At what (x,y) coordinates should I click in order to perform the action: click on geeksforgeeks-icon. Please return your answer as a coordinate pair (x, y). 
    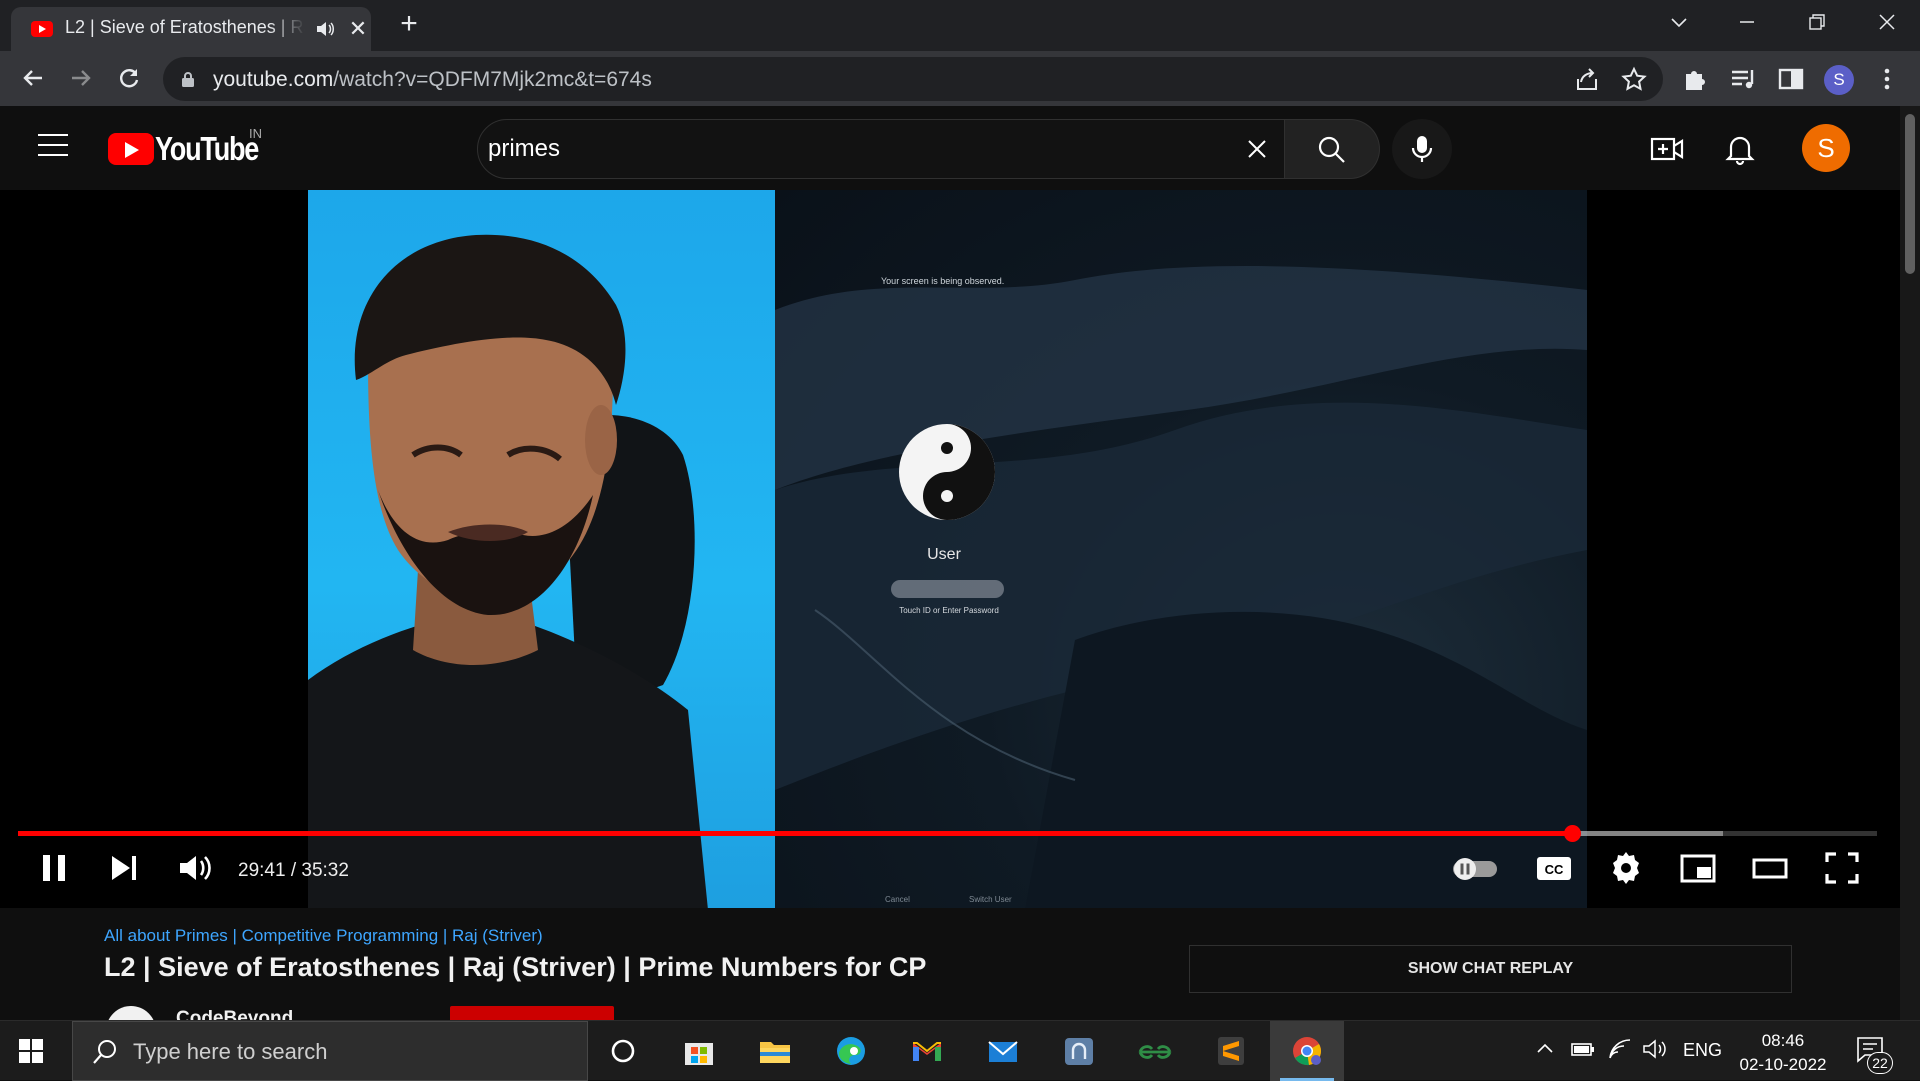
    Looking at the image, I should click on (1155, 1052).